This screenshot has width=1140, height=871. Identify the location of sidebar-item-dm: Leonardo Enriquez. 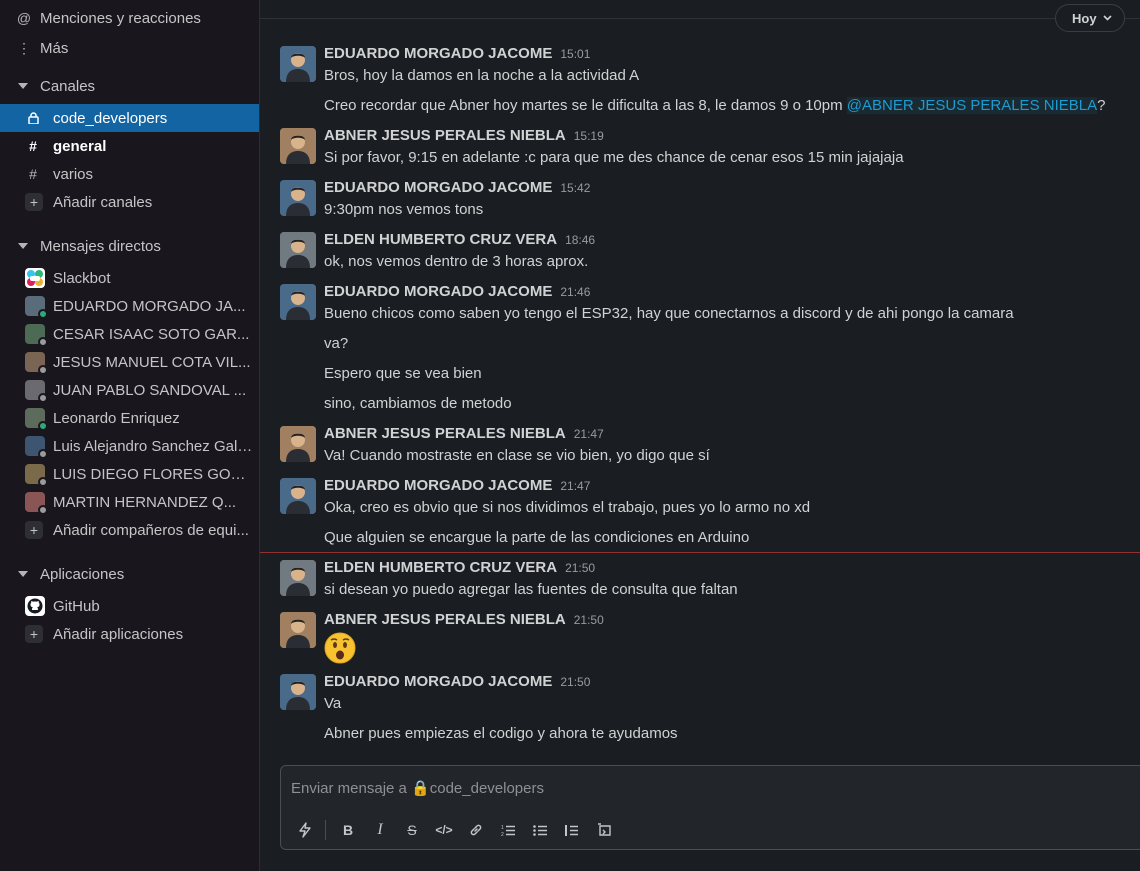
(129, 418).